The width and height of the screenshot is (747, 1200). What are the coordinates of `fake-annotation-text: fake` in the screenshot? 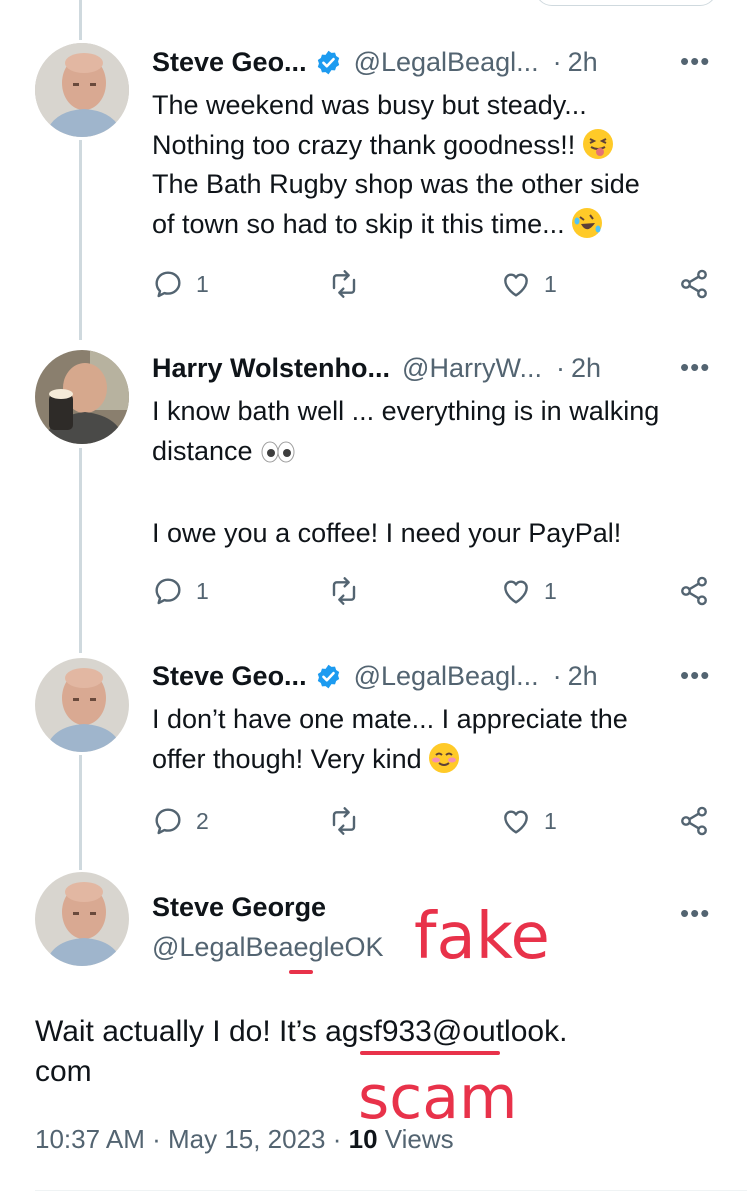 It's located at (482, 937).